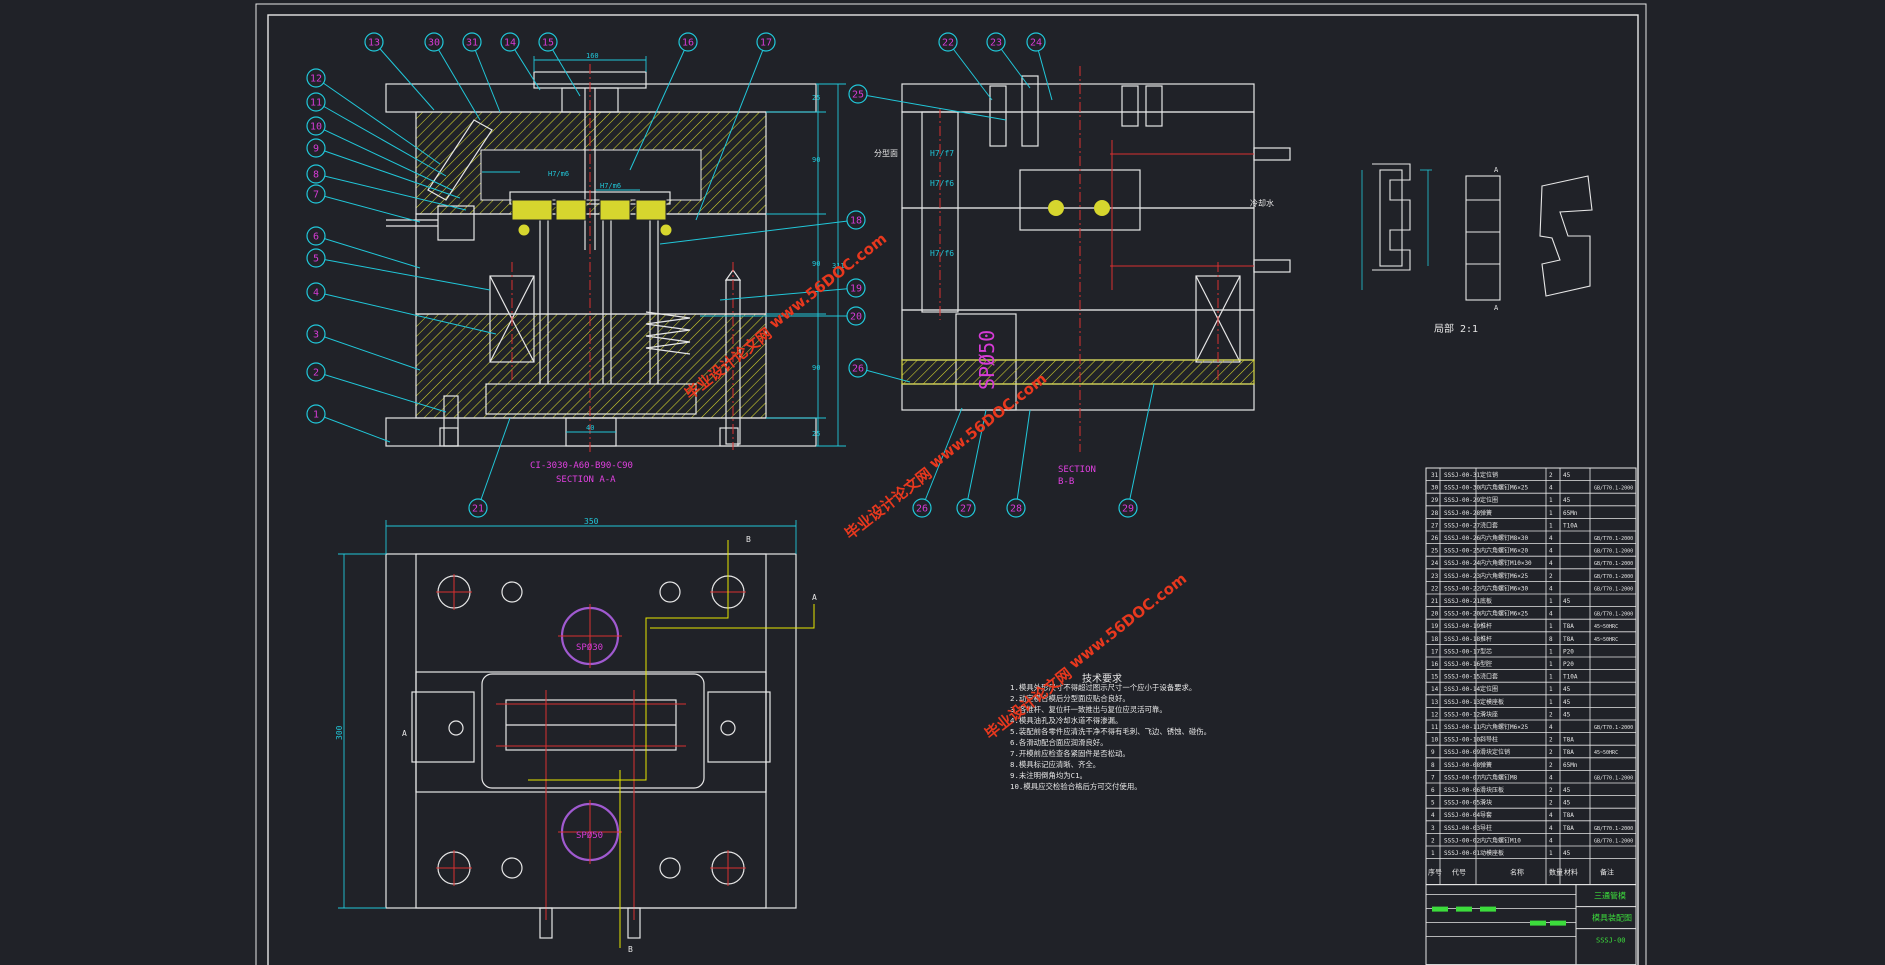  What do you see at coordinates (1486, 815) in the screenshot?
I see `bom-cell: 导套` at bounding box center [1486, 815].